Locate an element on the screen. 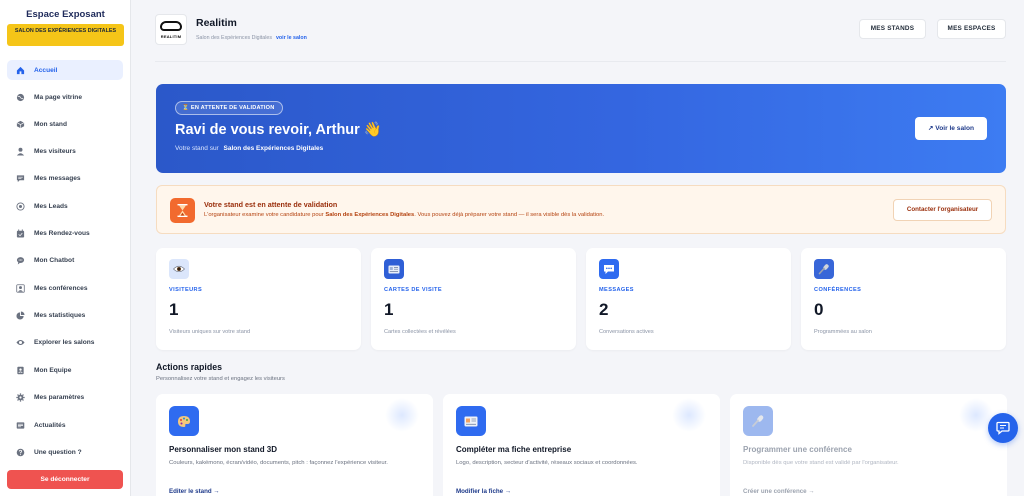  sidebar-item-mes-parametres: Mes paramètres is located at coordinates (65, 397).